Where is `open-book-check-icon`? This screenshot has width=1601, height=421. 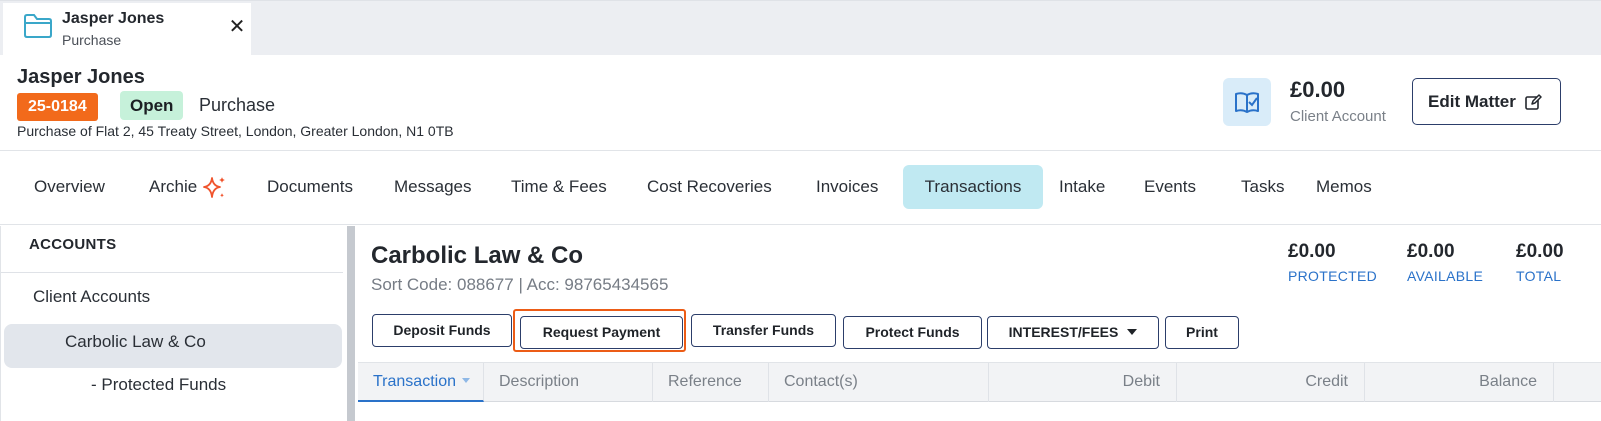 open-book-check-icon is located at coordinates (1247, 102).